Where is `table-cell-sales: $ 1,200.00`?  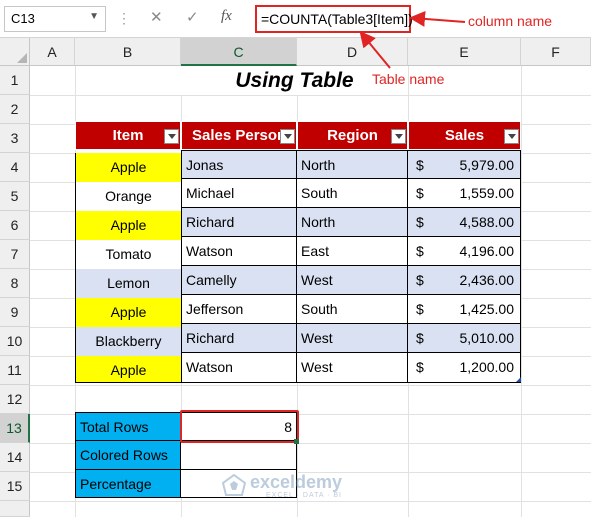
table-cell-sales: $ 1,200.00 is located at coordinates (464, 368).